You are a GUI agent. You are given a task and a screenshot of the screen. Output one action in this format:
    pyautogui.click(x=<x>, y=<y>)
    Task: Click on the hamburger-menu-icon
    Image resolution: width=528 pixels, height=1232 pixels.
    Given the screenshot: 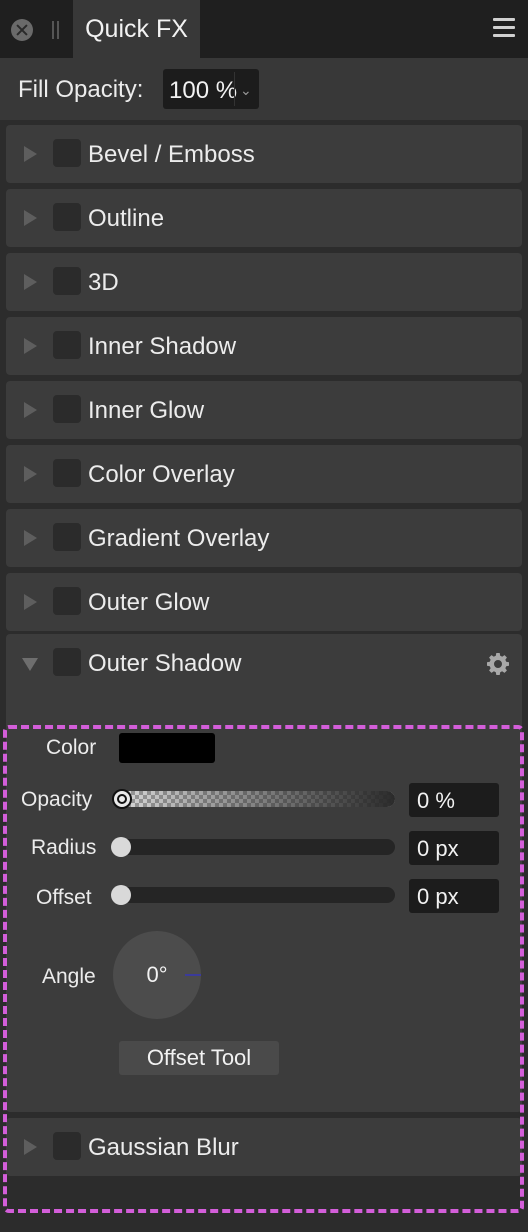 What is the action you would take?
    pyautogui.click(x=504, y=28)
    